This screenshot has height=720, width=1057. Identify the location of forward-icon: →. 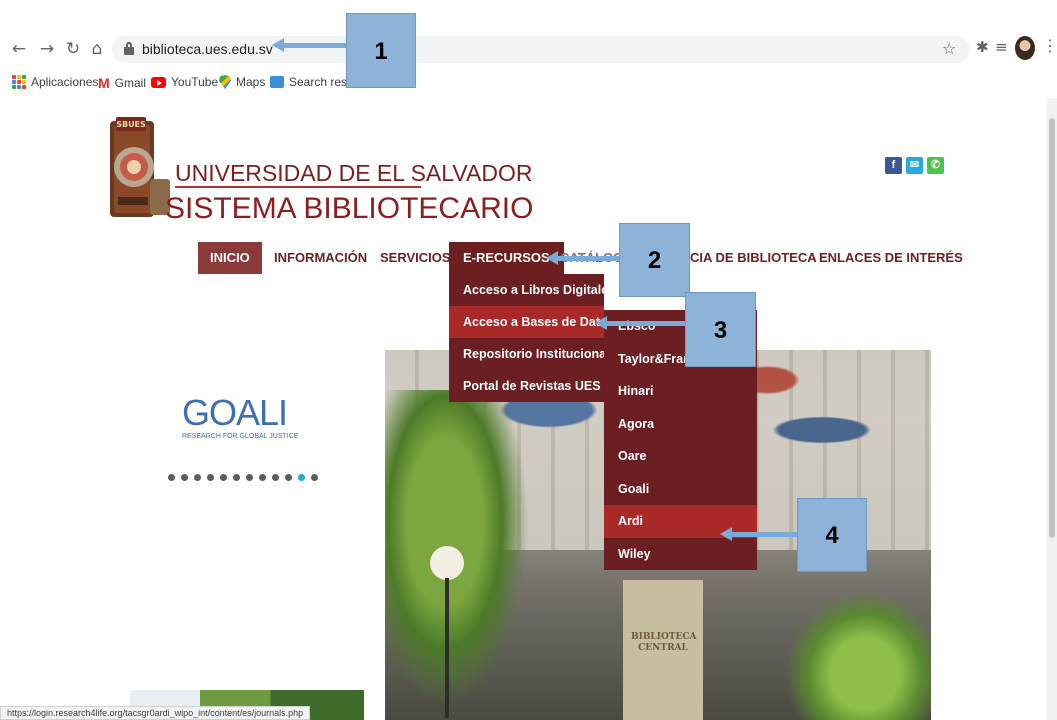
(47, 49).